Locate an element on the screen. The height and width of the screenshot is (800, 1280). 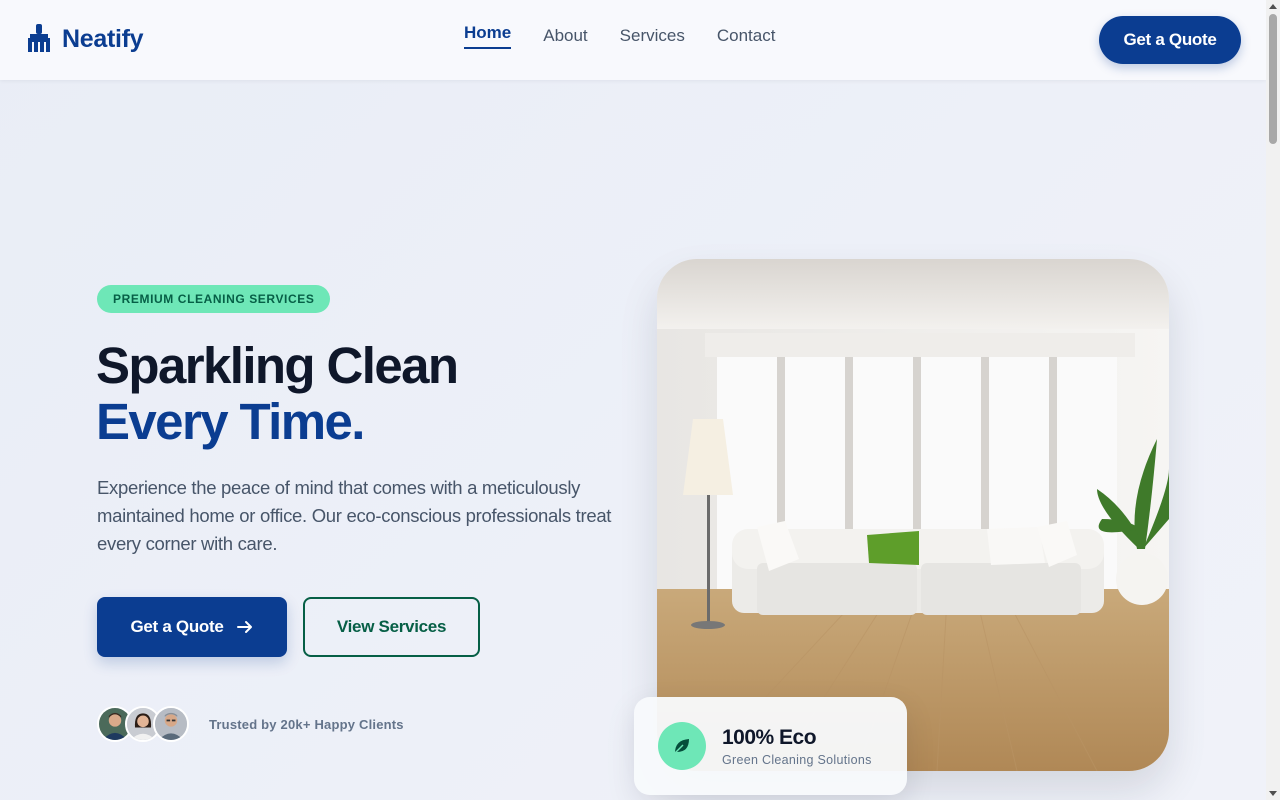
client-avatars is located at coordinates (143, 724).